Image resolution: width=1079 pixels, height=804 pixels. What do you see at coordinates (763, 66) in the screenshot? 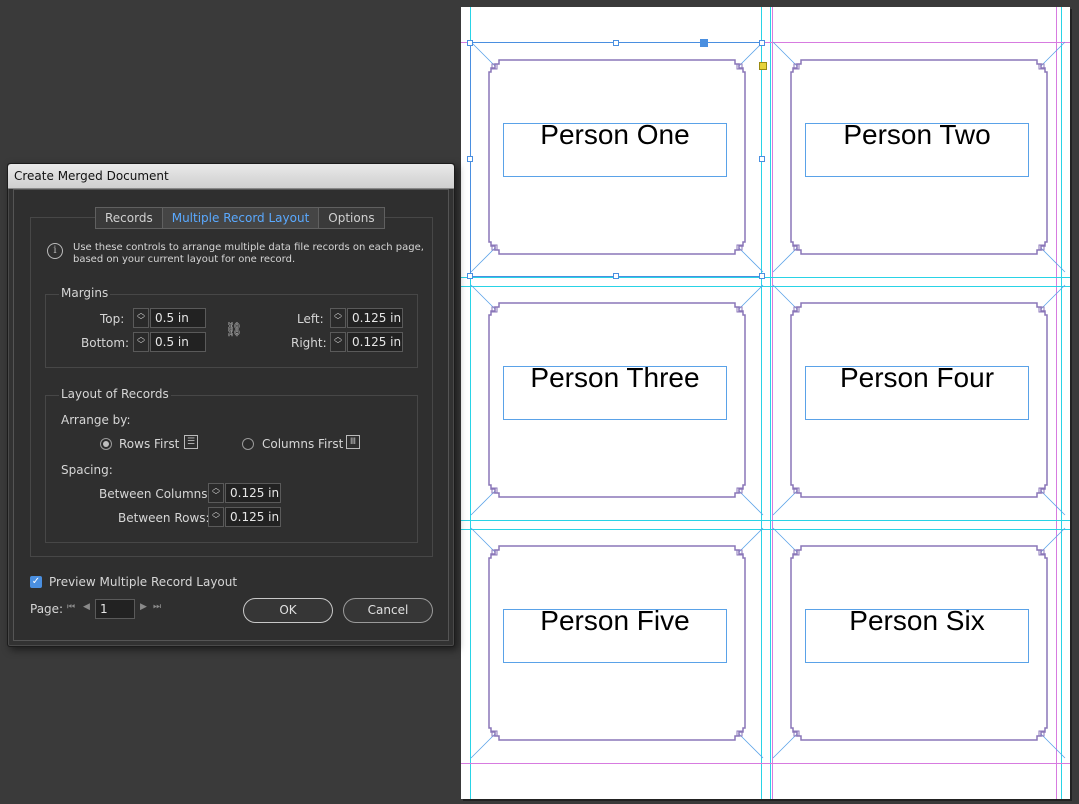
I see `corner-option-handle` at bounding box center [763, 66].